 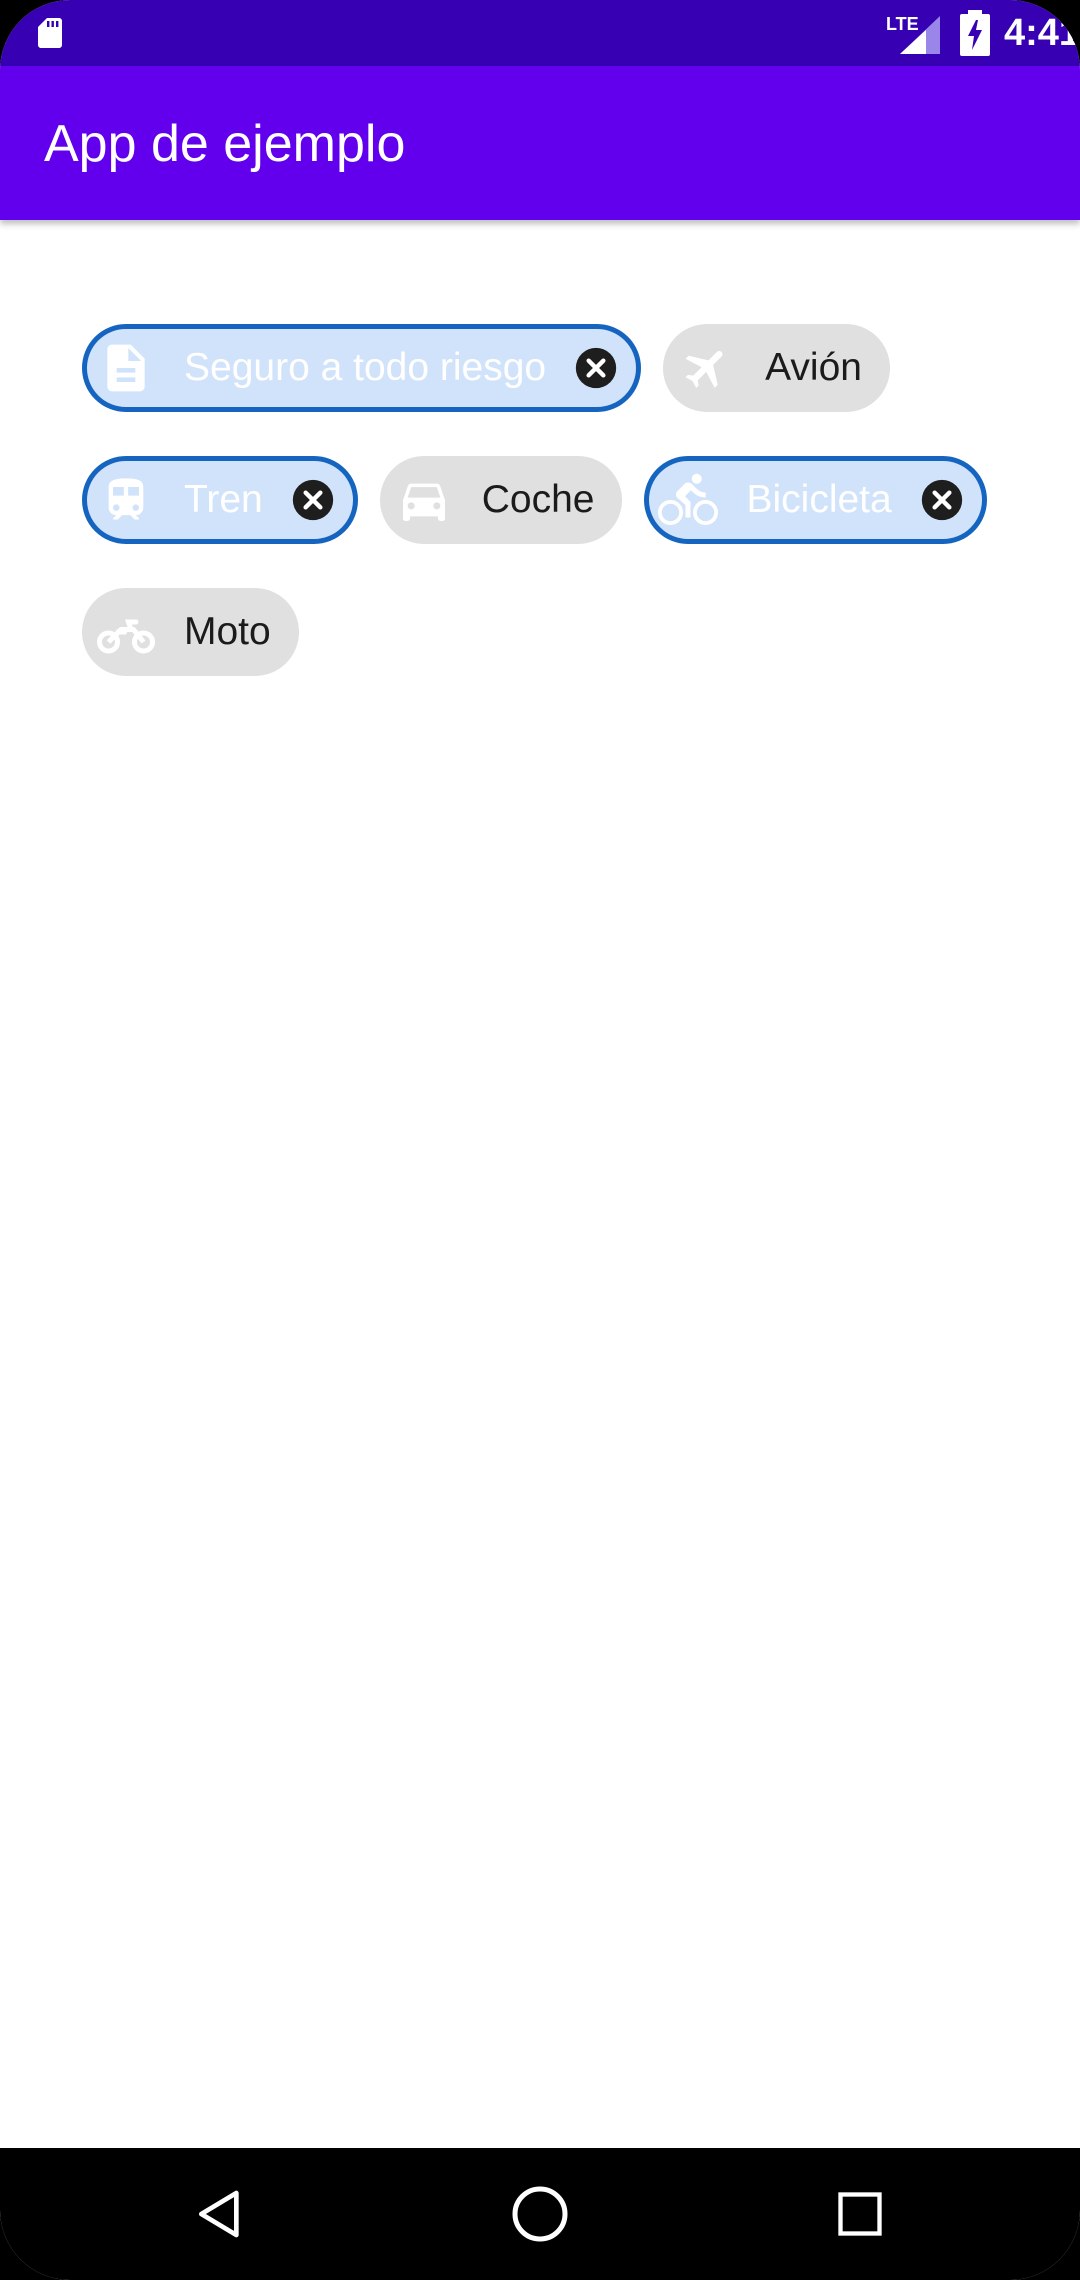 What do you see at coordinates (50, 33) in the screenshot?
I see `sd-card-icon` at bounding box center [50, 33].